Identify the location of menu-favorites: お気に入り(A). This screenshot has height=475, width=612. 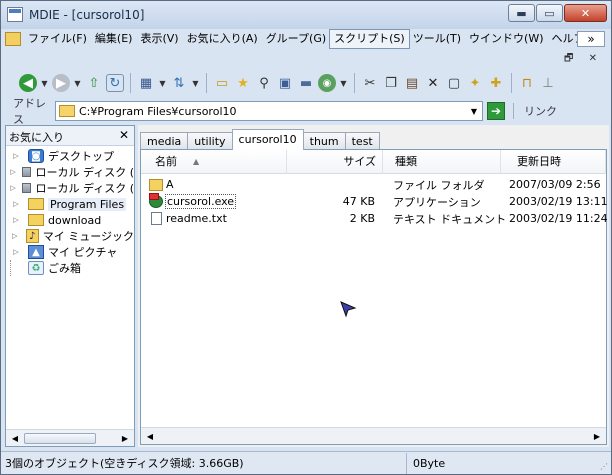
(222, 39).